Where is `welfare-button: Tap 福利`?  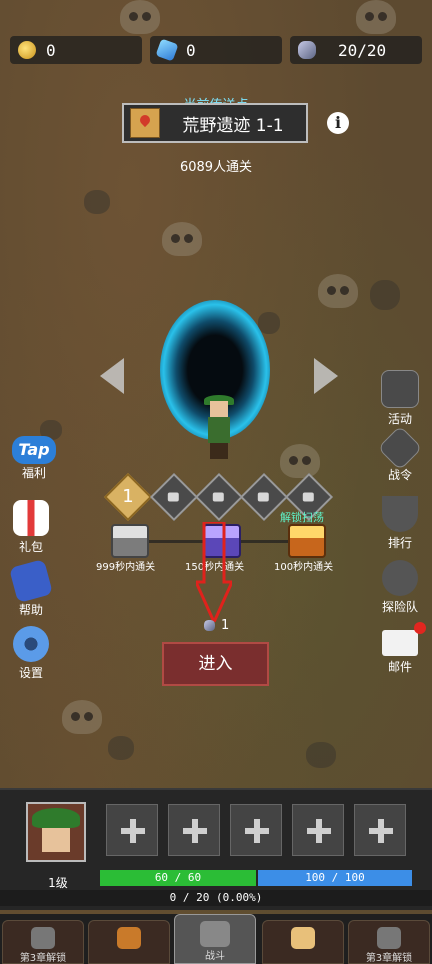 welfare-button: Tap 福利 is located at coordinates (34, 458).